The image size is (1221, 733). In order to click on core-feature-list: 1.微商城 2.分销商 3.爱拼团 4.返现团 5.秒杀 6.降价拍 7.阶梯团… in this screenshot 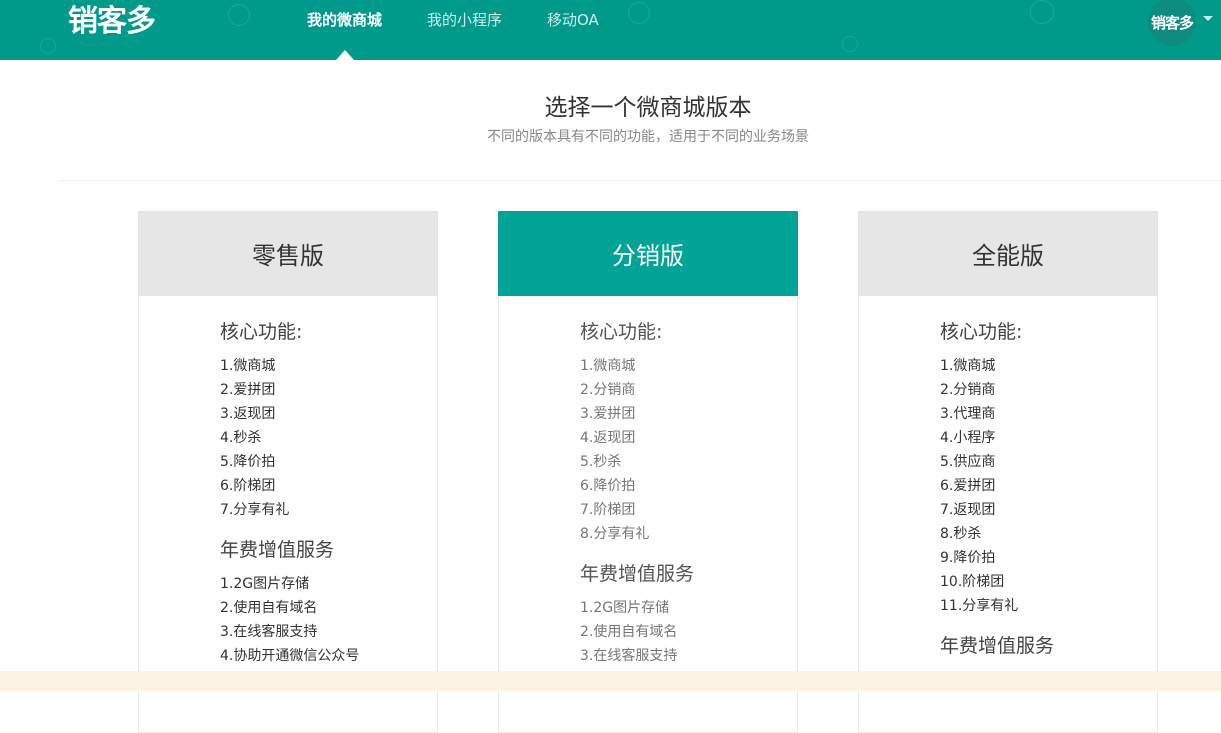, I will do `click(685, 450)`.